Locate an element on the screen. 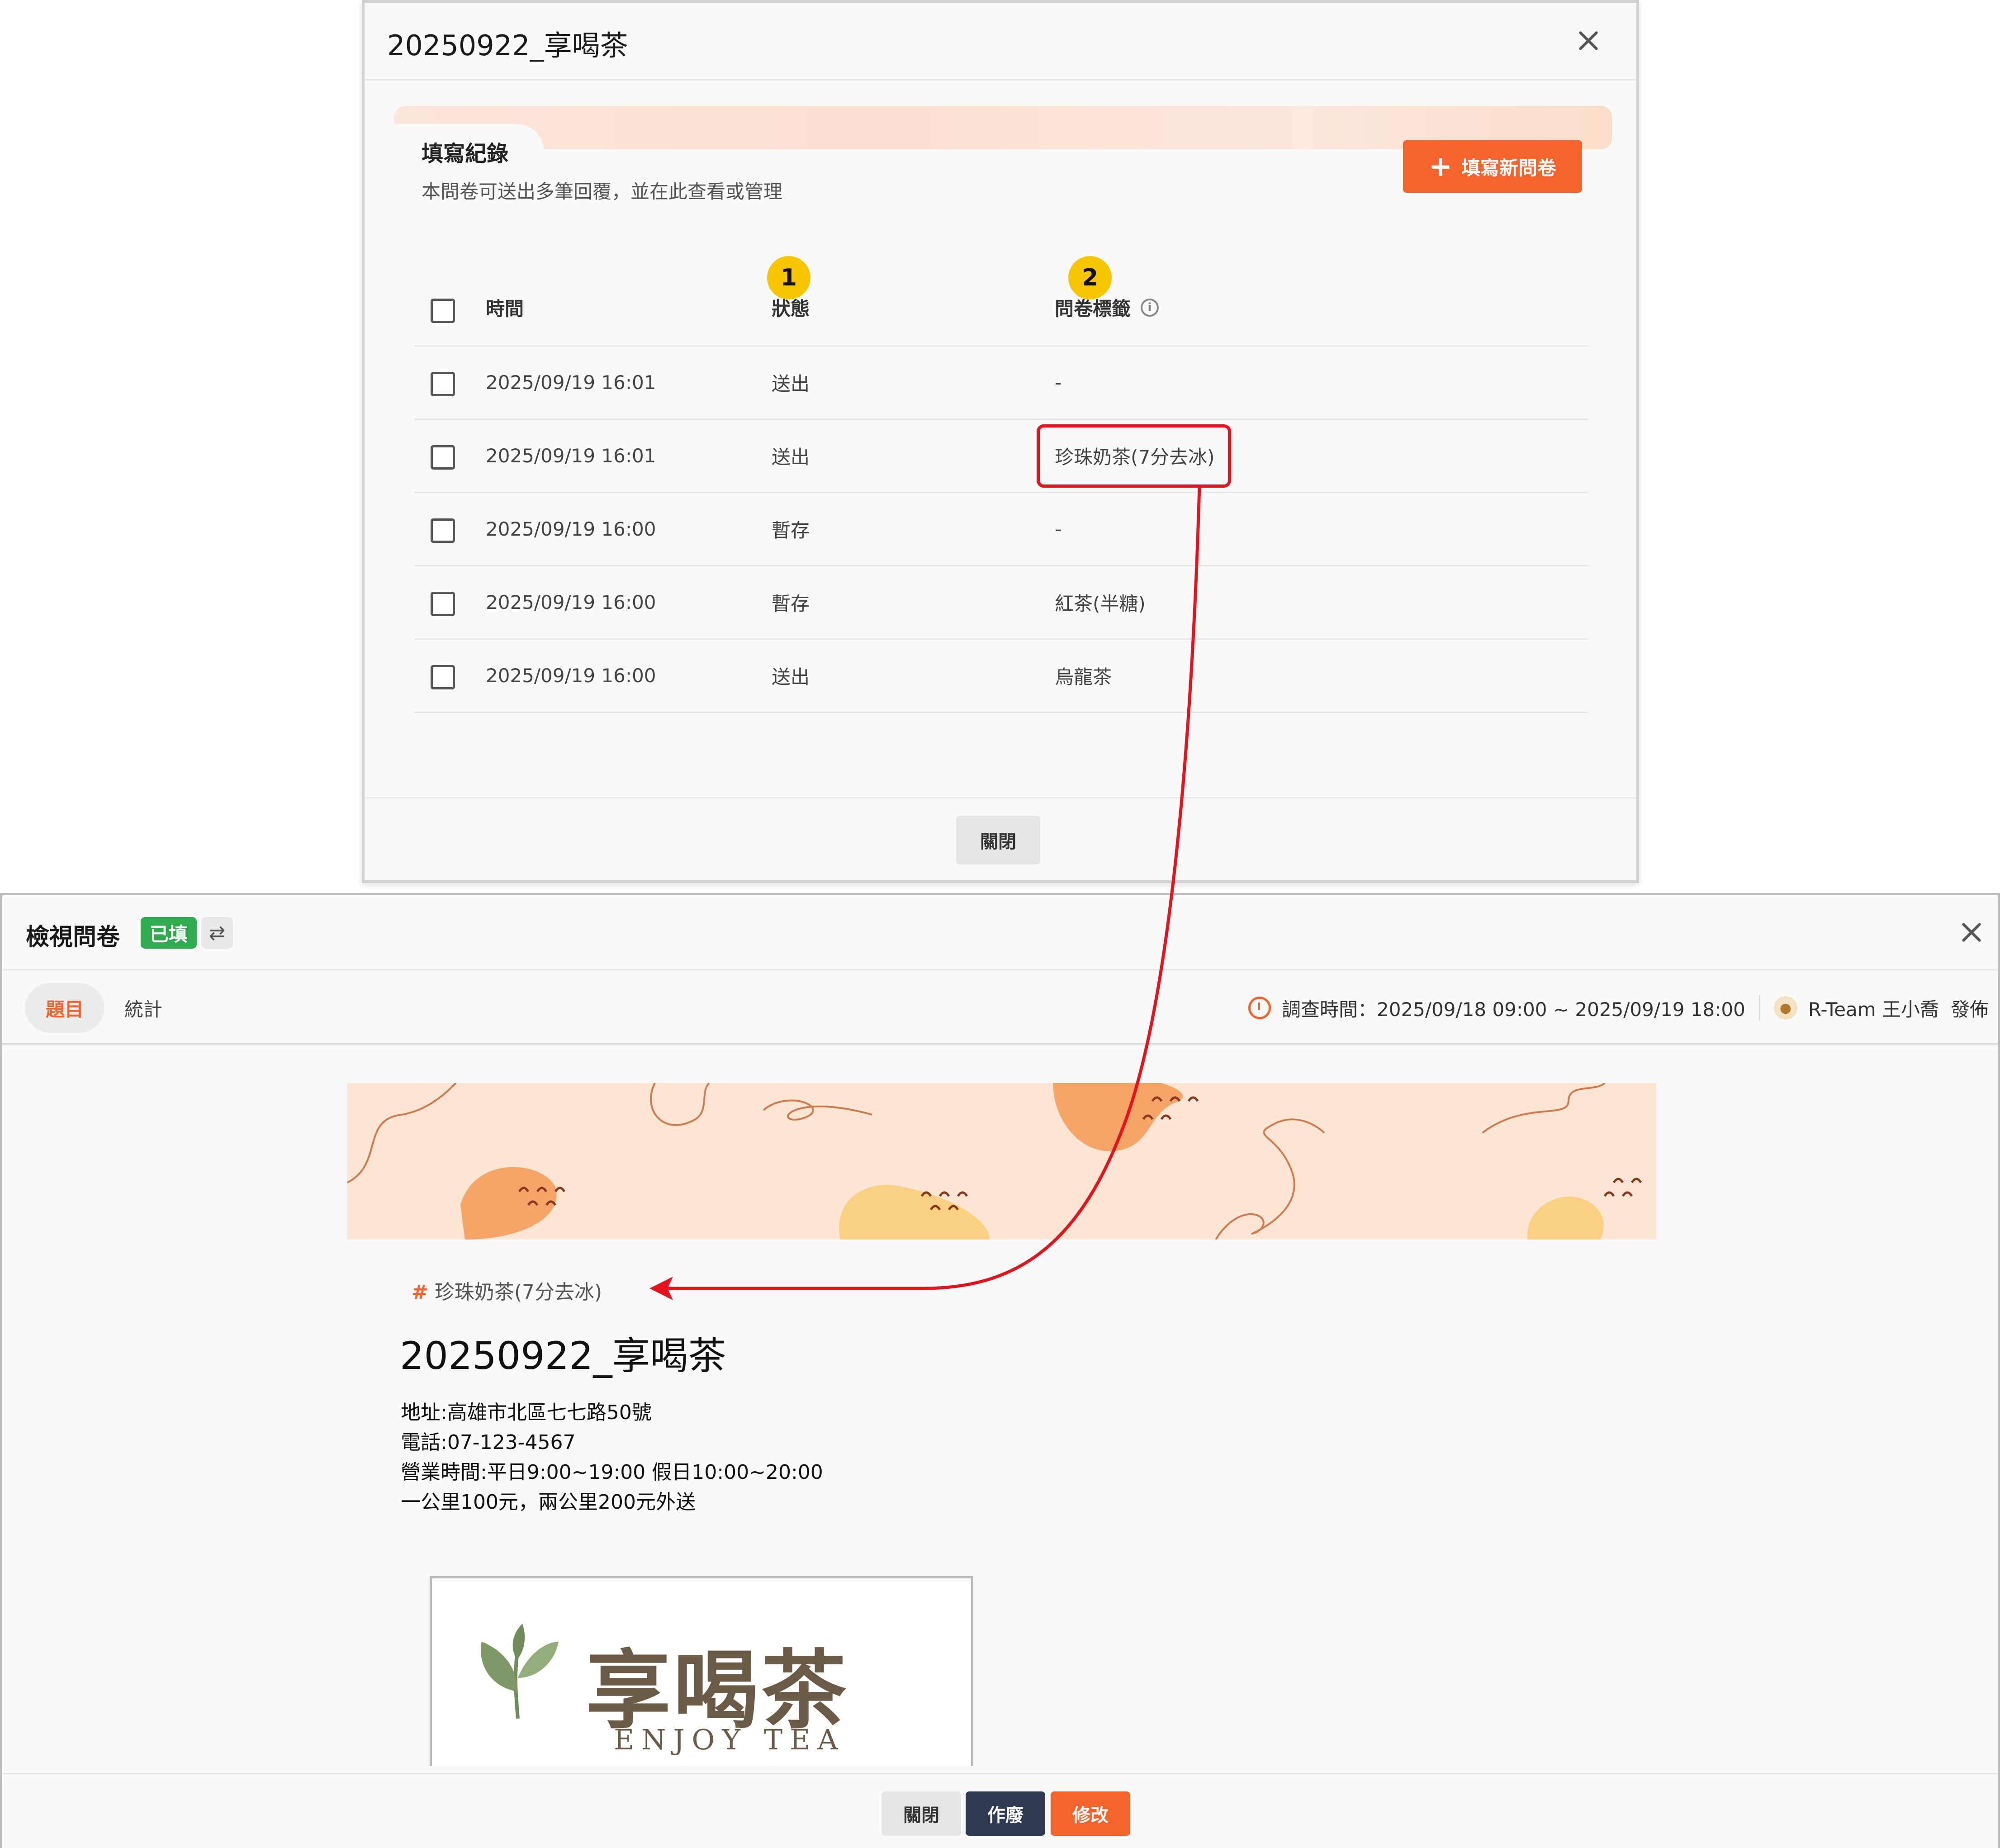 Image resolution: width=2000 pixels, height=1848 pixels. table-row: 2025/09/19 16:00 送出 烏龍茶 is located at coordinates (1001, 676).